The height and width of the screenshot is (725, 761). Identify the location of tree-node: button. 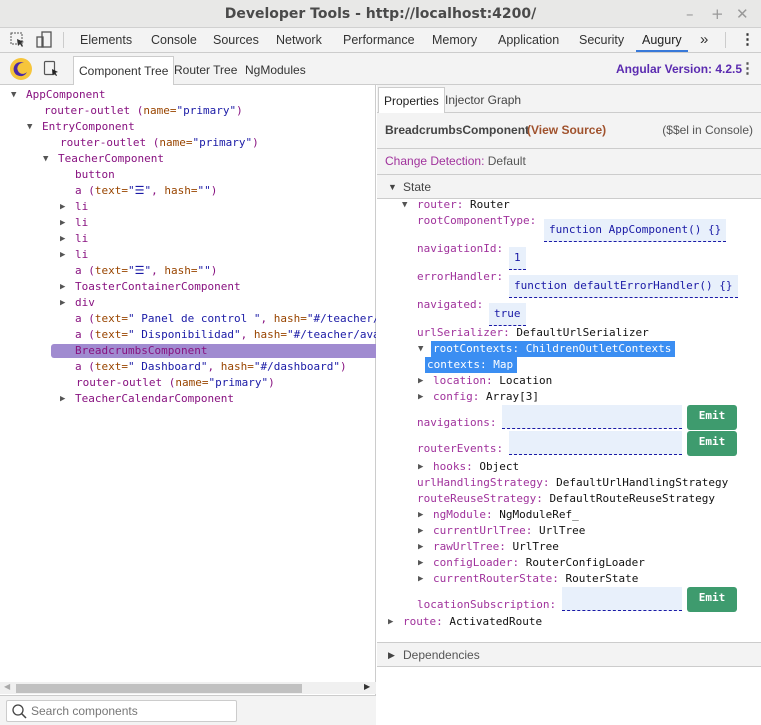
(225, 175).